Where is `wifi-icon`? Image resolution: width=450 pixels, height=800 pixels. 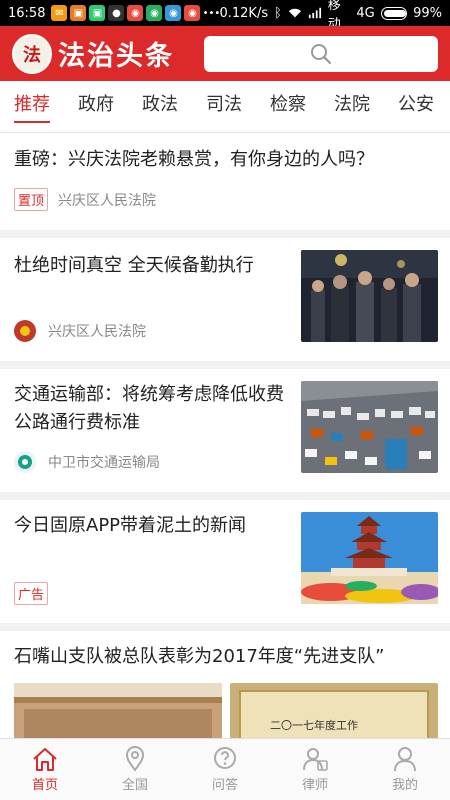
wifi-icon is located at coordinates (294, 13).